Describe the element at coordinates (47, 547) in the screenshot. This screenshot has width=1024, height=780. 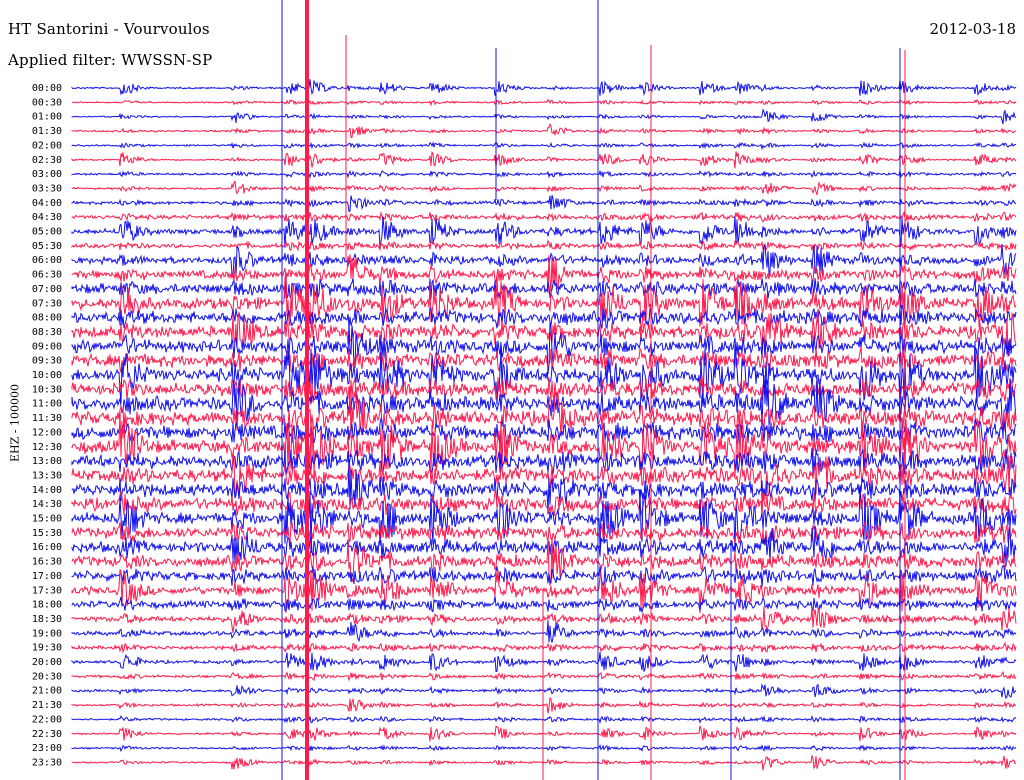
I see `tick-label-1600: 16:00` at that location.